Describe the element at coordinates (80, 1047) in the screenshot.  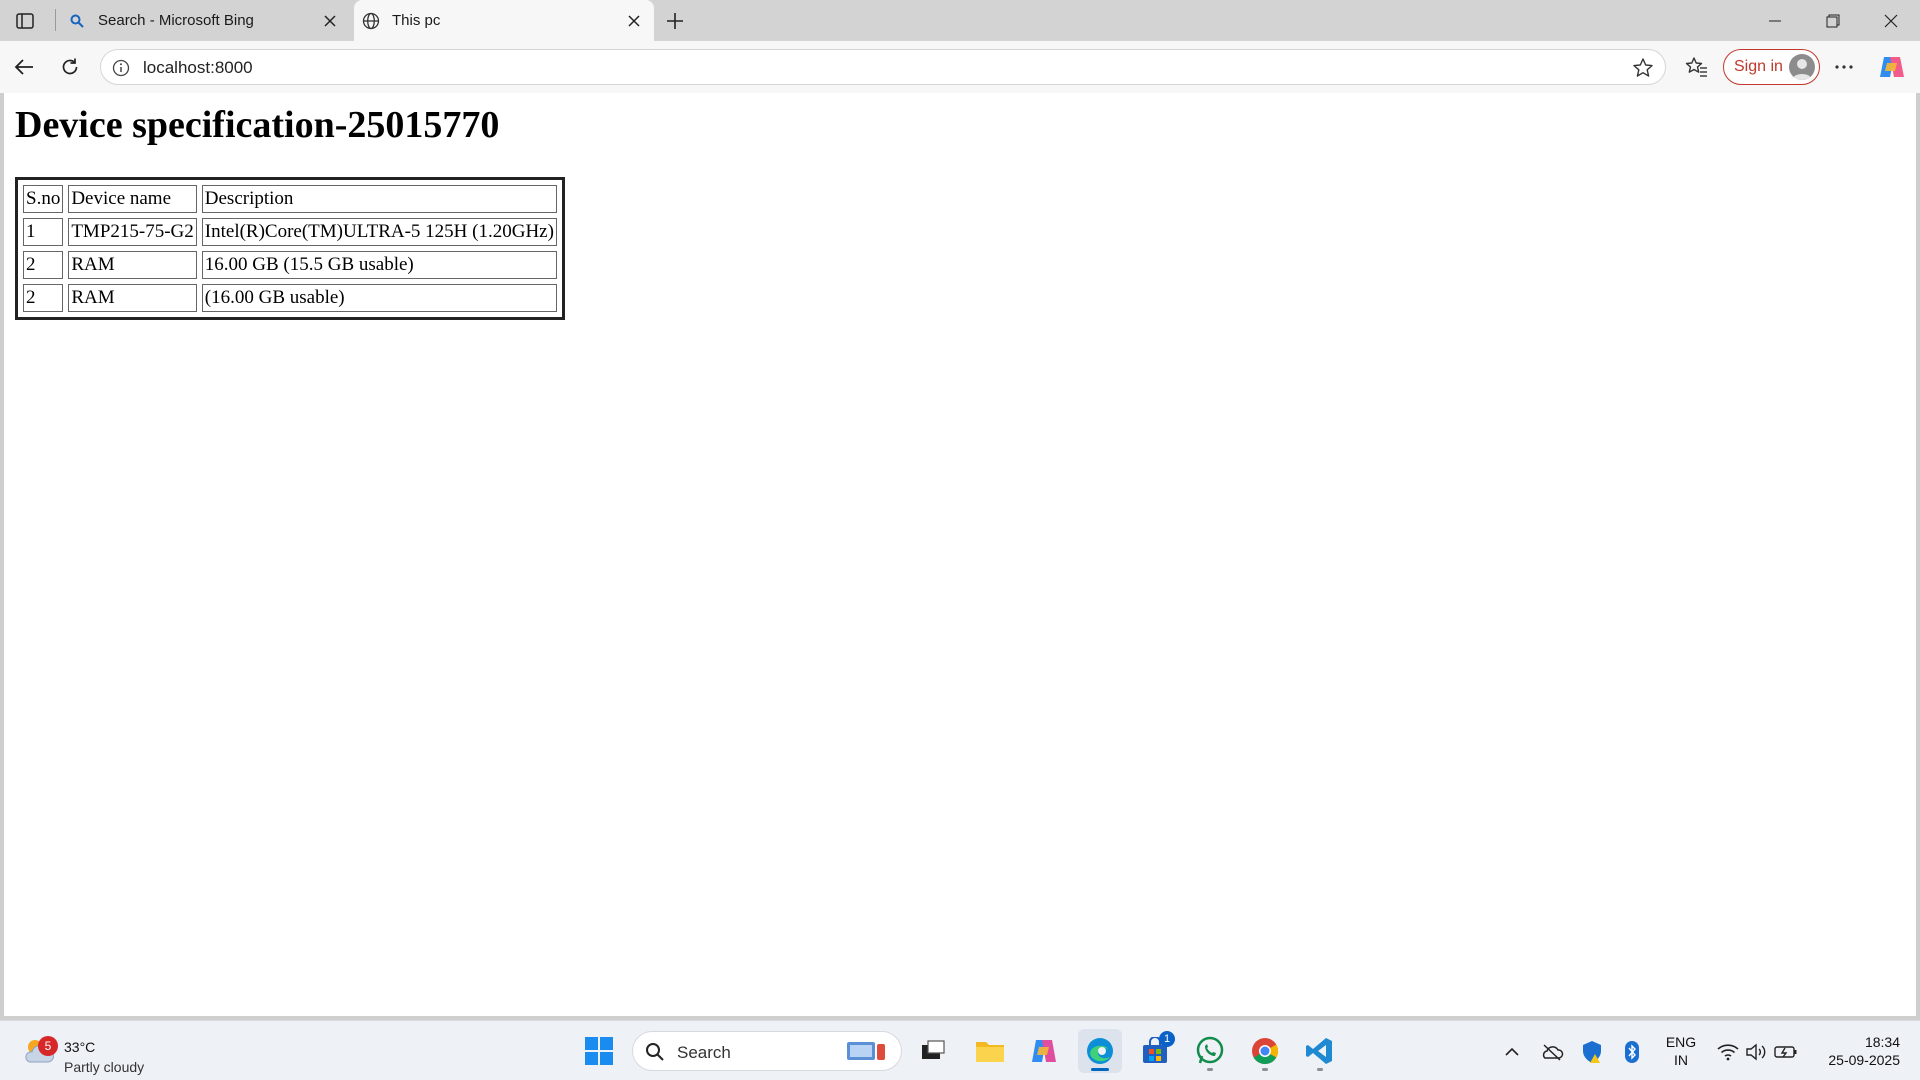
I see `weather-temperature: 33°C` at that location.